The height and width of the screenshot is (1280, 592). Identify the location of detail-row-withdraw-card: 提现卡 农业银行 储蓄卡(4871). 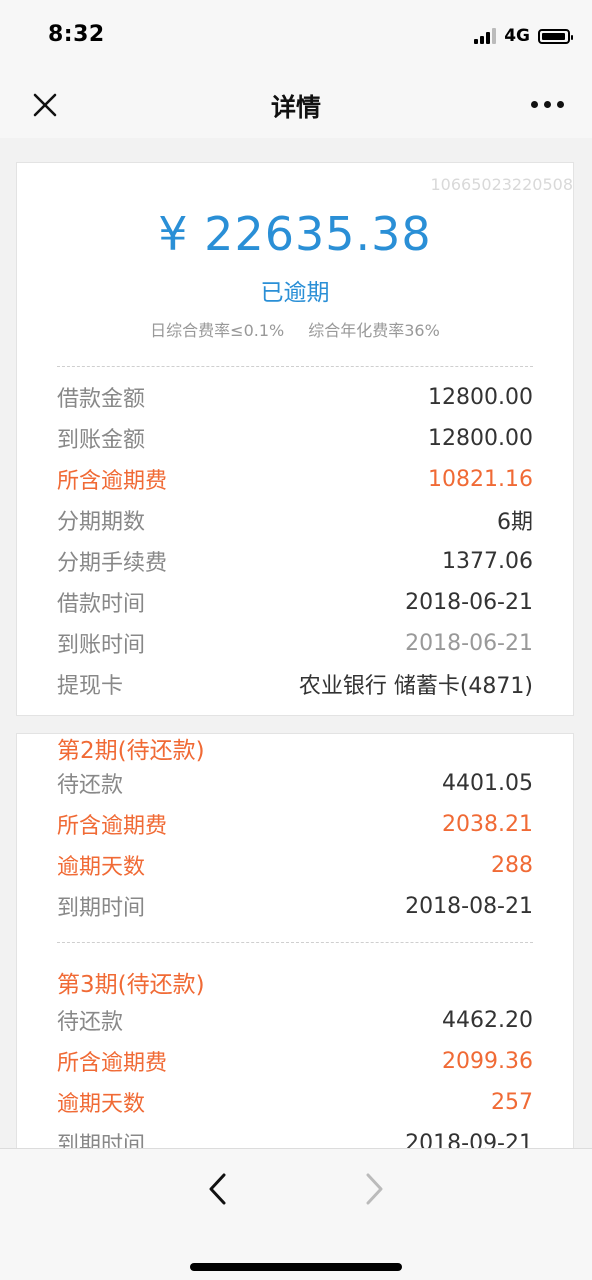
(295, 684).